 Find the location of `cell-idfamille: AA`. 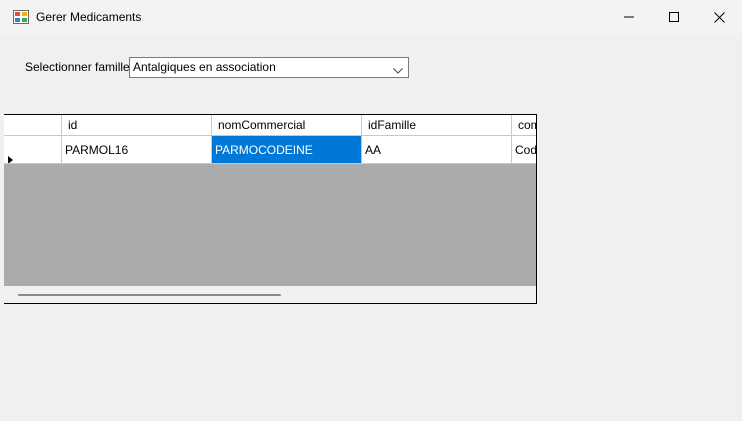

cell-idfamille: AA is located at coordinates (437, 150).